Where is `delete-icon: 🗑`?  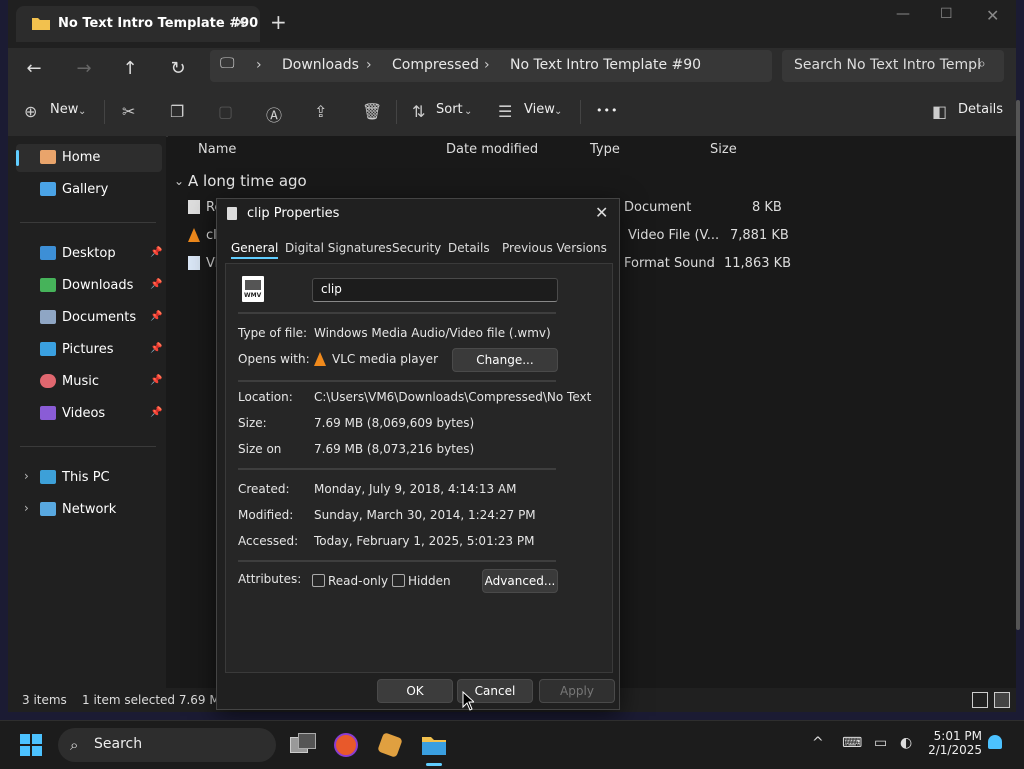
delete-icon: 🗑 is located at coordinates (372, 111).